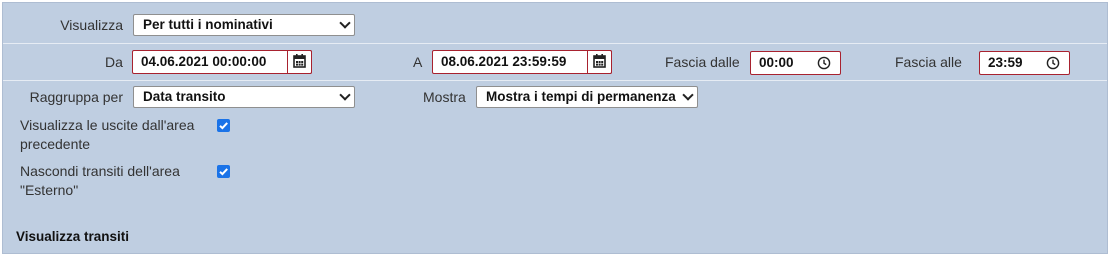 The image size is (1110, 258). I want to click on visualizza-value: Per tutti i nominativi, so click(208, 24).